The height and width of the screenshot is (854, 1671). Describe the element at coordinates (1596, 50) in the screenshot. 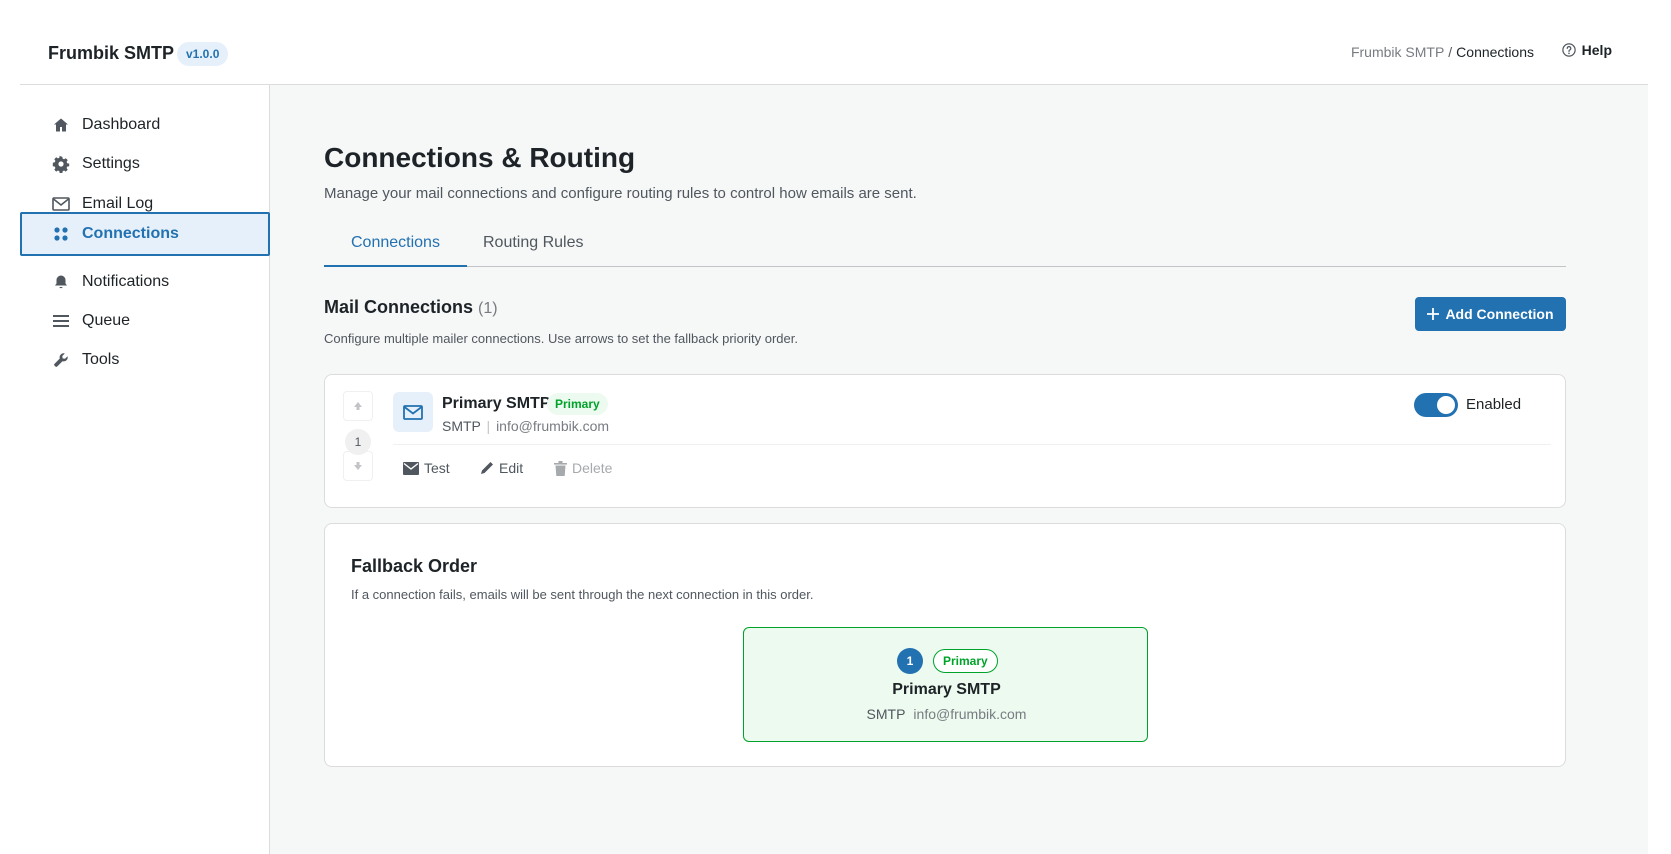

I see `help-label: Help` at that location.